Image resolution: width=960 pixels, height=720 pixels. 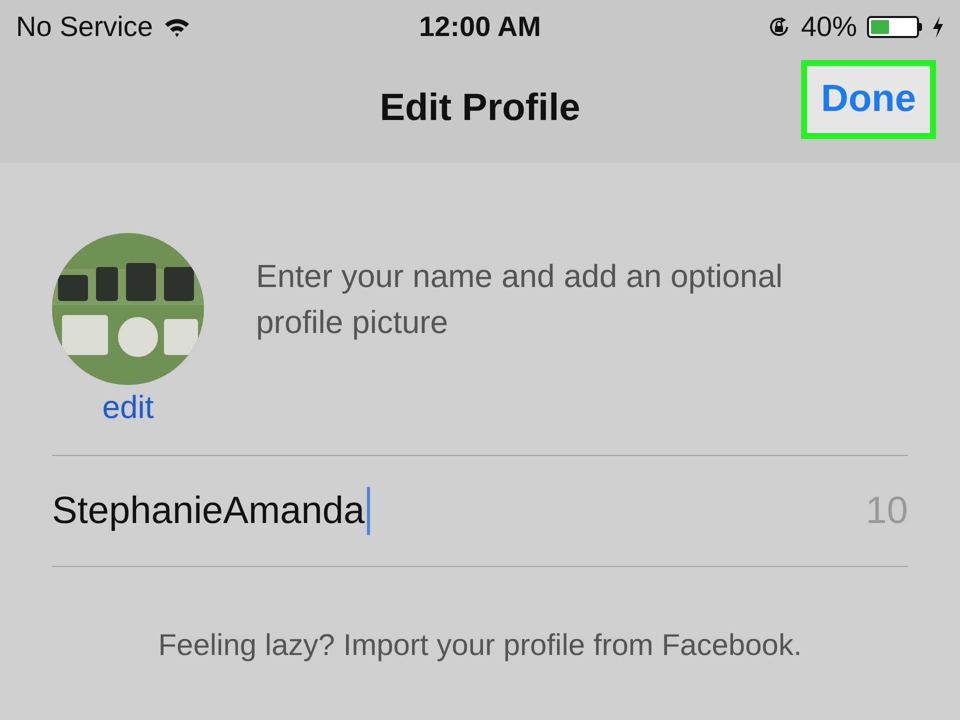 I want to click on carrier-text: No Service, so click(x=84, y=27).